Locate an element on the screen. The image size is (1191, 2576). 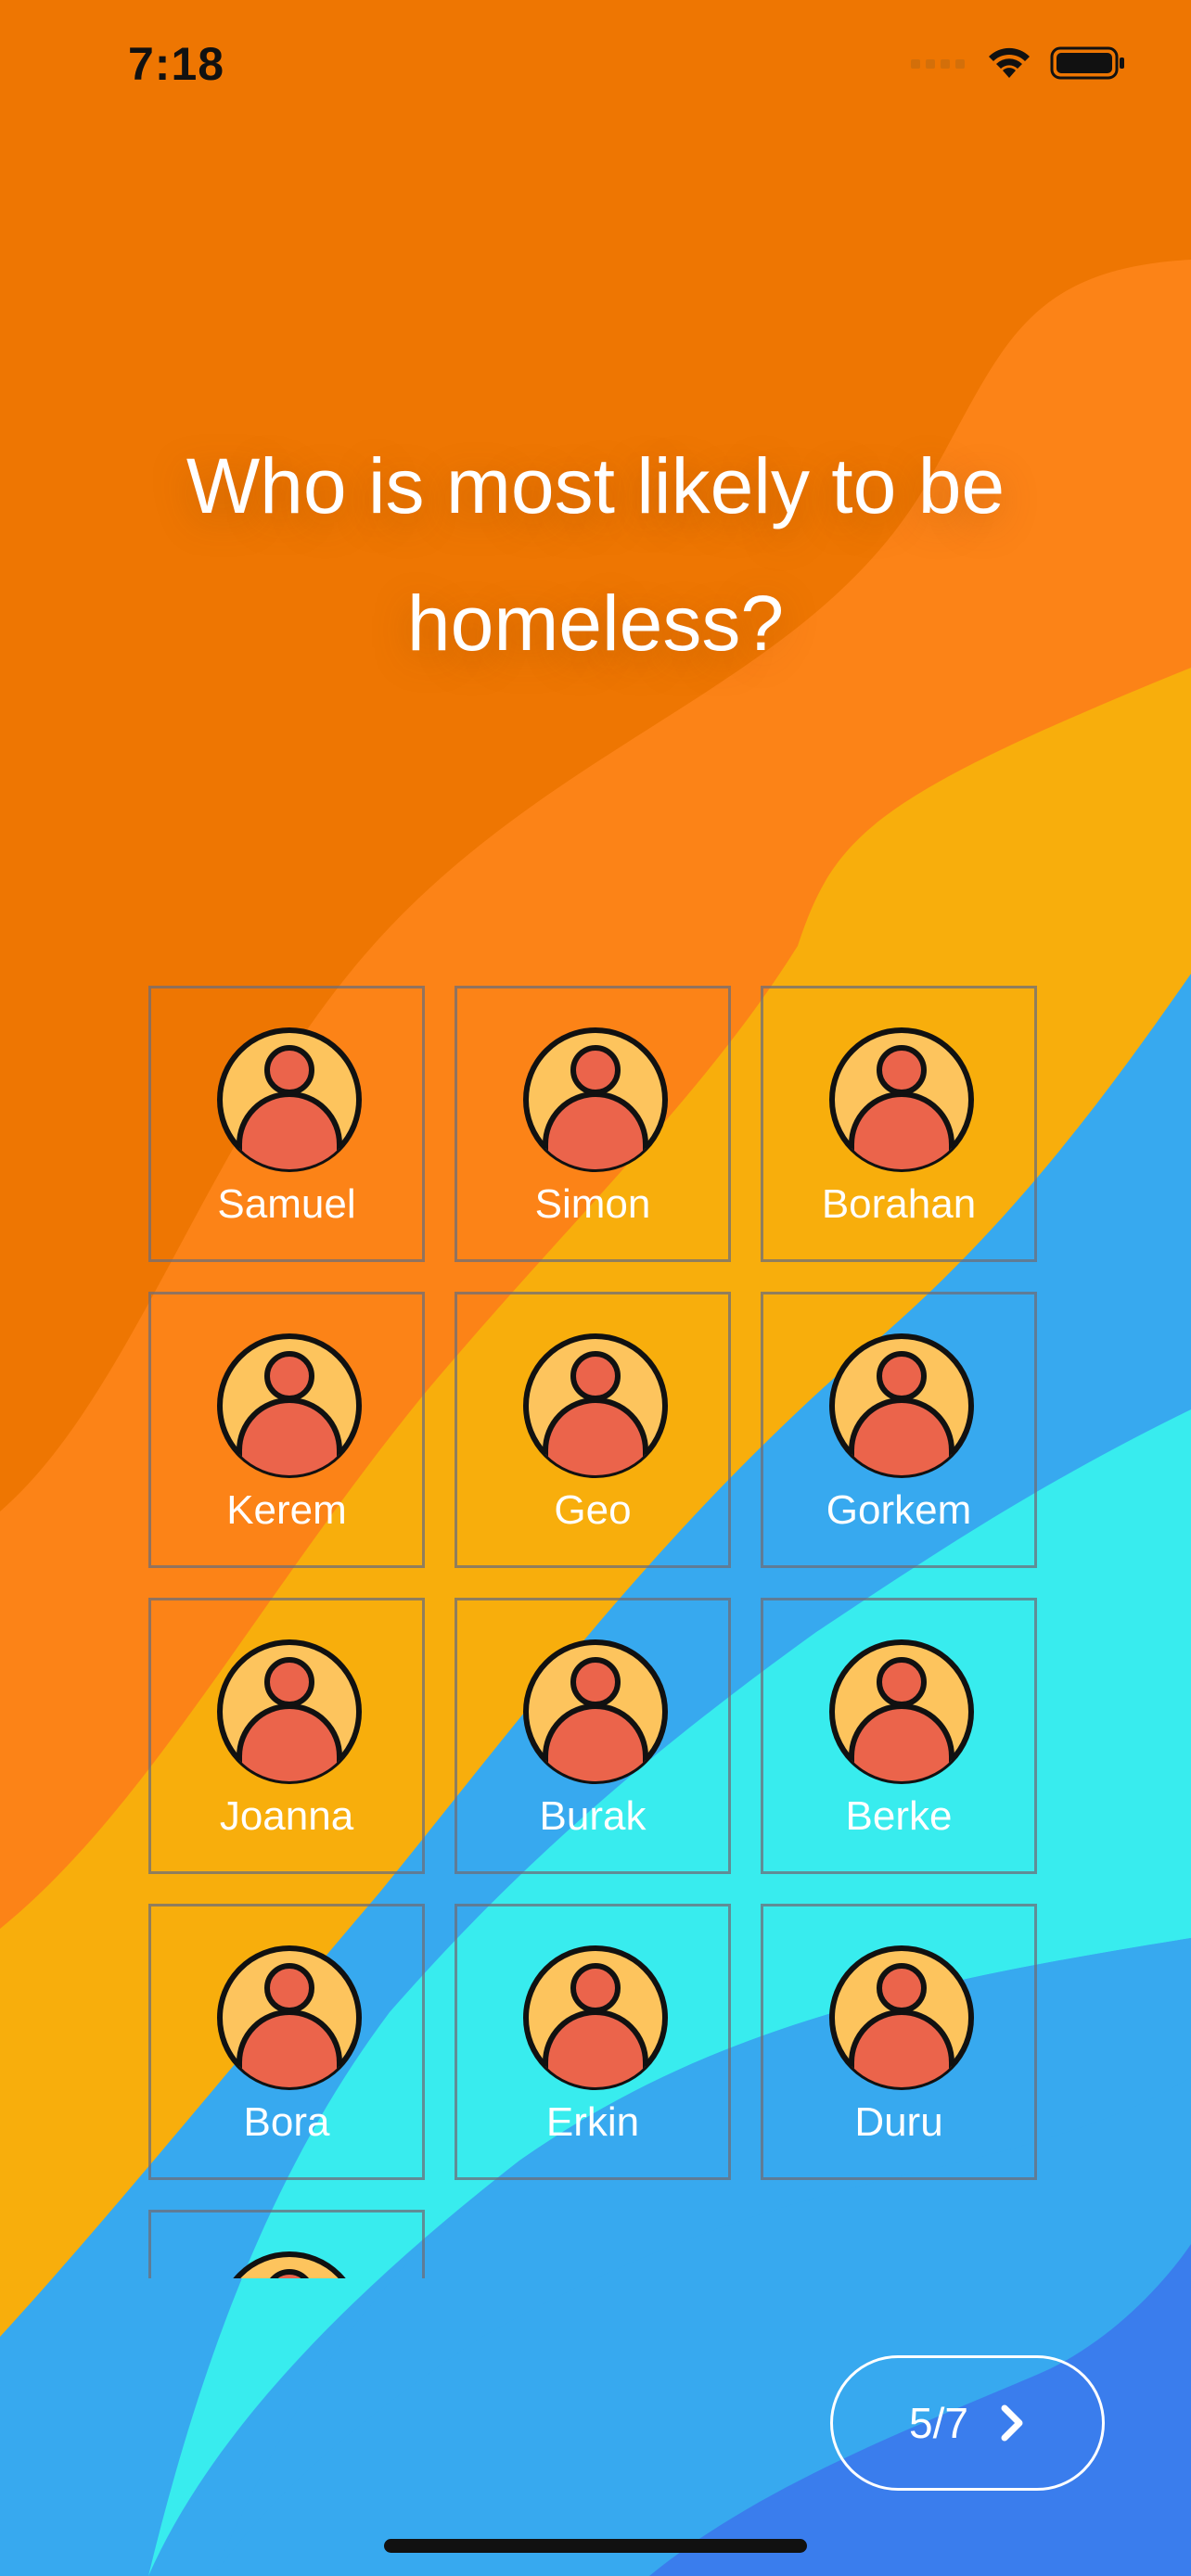
player-name: Duru is located at coordinates (898, 2122).